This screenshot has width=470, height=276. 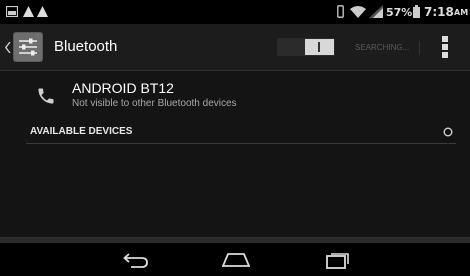 I want to click on clock-ampm: AM, so click(x=461, y=12).